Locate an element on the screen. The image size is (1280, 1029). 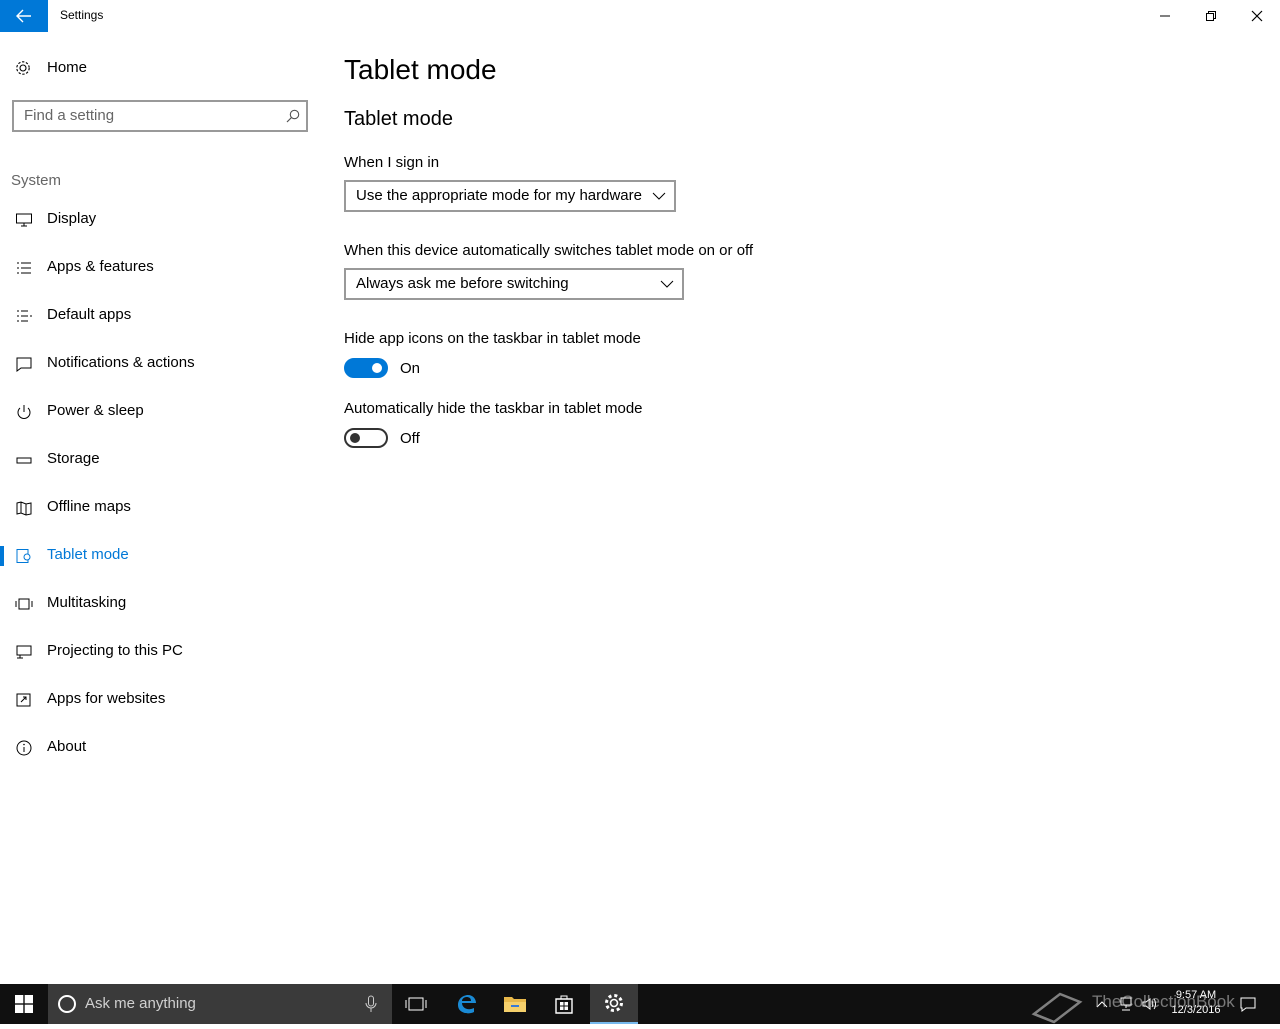
action-center-button is located at coordinates (1248, 1004).